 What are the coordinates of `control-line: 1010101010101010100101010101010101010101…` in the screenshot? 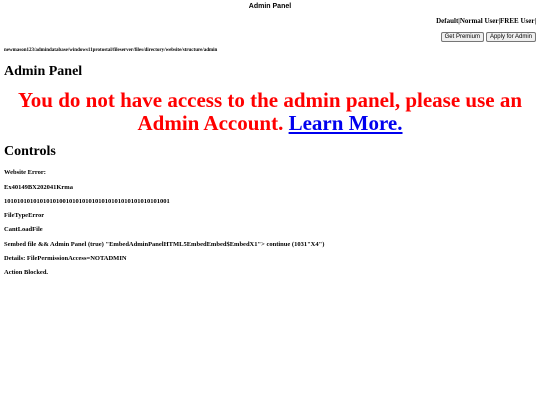 It's located at (87, 201).